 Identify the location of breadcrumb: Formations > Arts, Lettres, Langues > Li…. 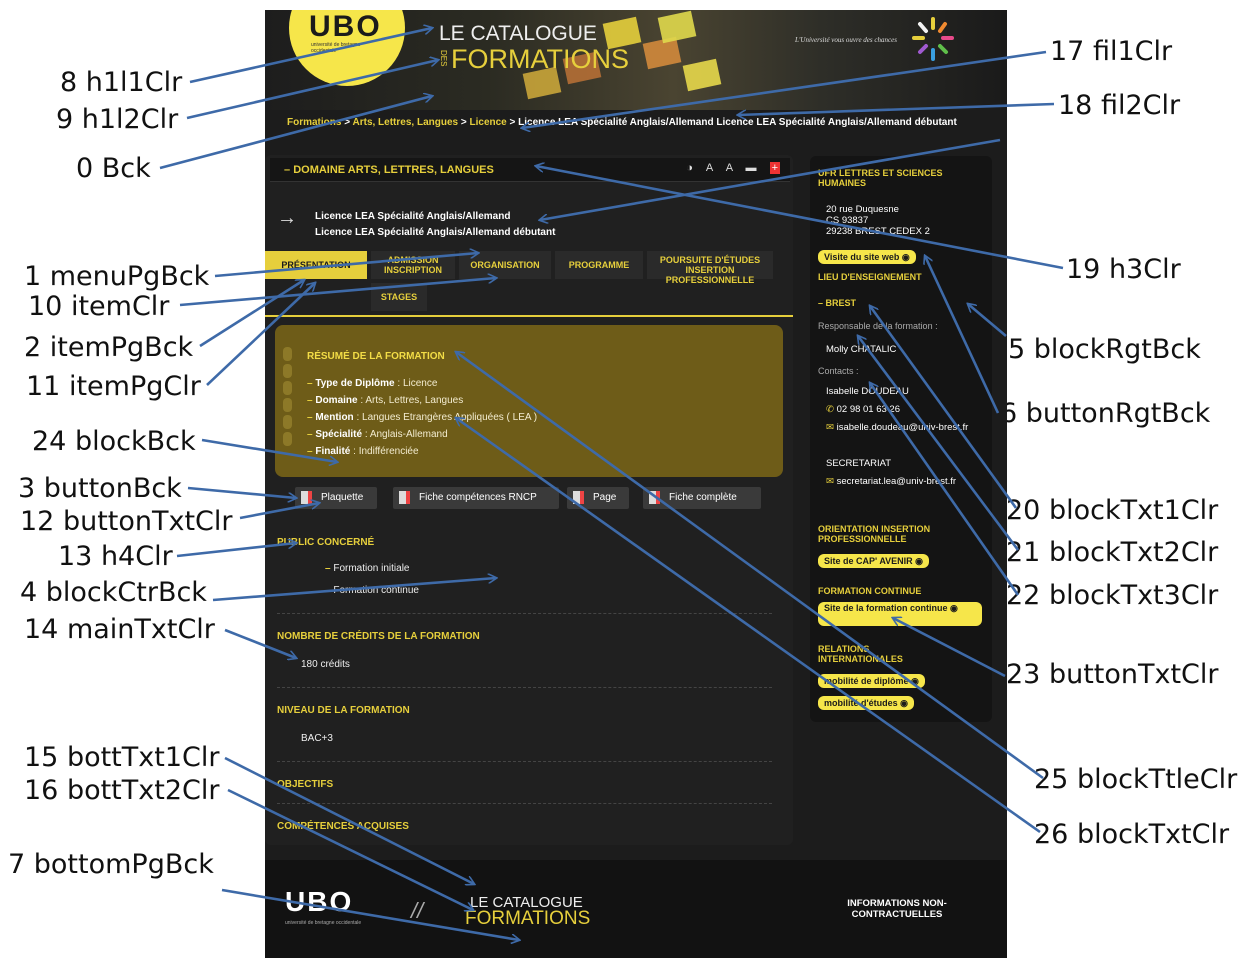
(637, 123).